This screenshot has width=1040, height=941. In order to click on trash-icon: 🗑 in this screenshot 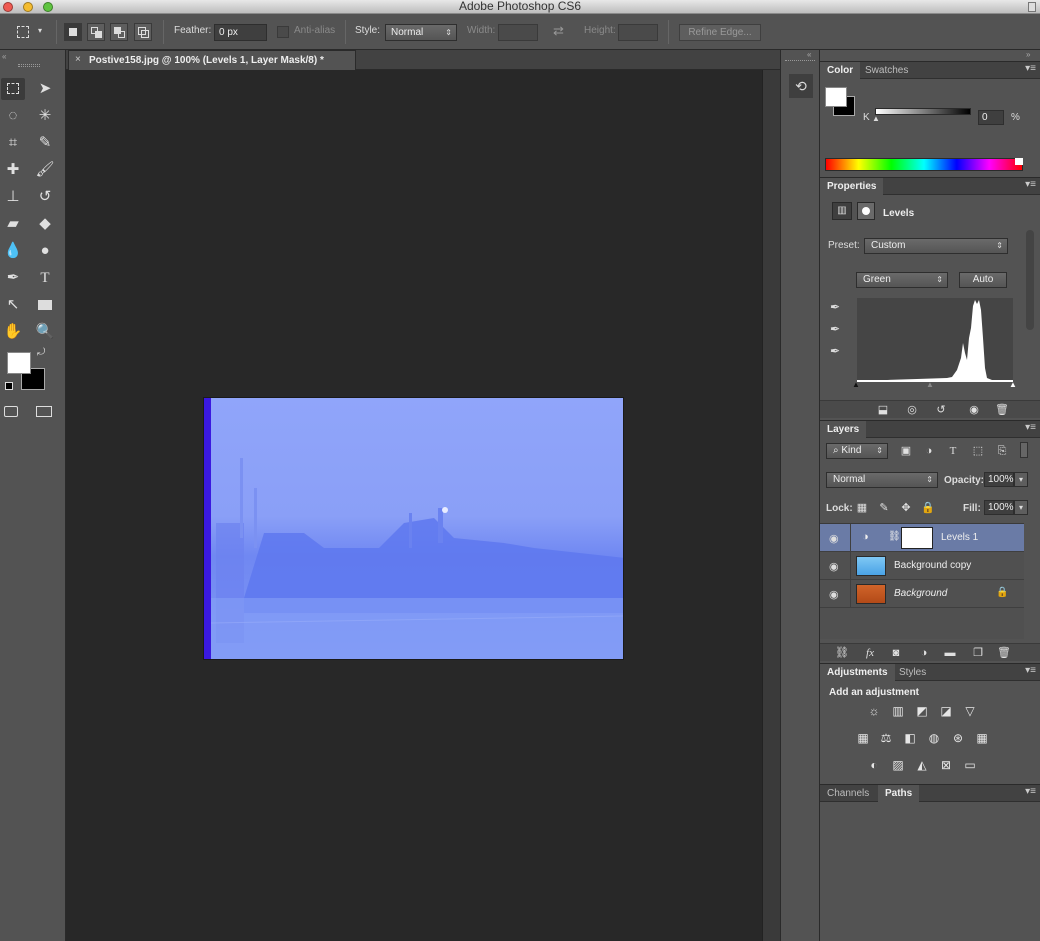, I will do `click(1002, 410)`.